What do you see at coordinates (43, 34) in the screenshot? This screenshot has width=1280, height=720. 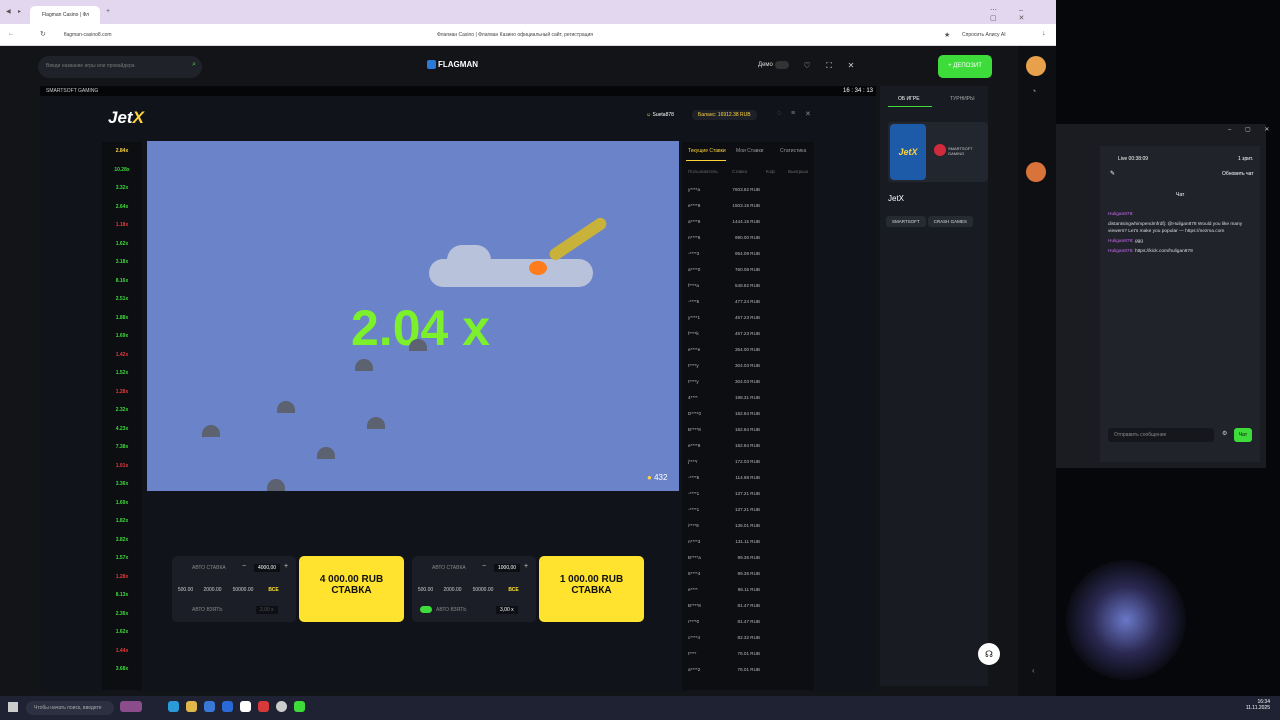 I see `reload-icon: ↻` at bounding box center [43, 34].